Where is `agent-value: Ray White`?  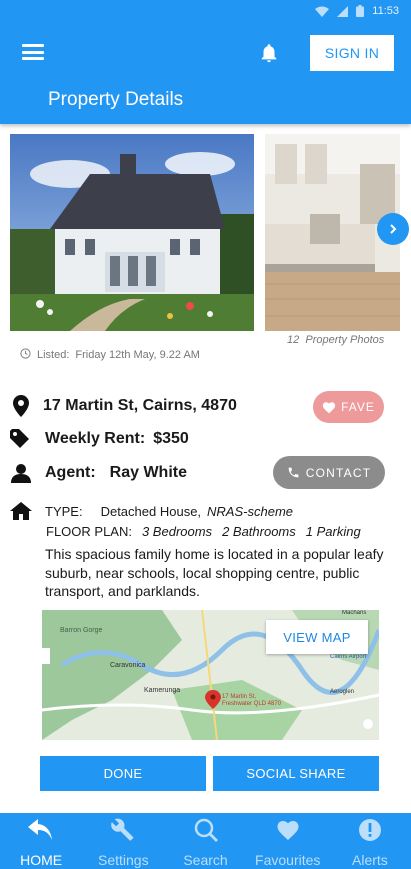 agent-value: Ray White is located at coordinates (148, 472).